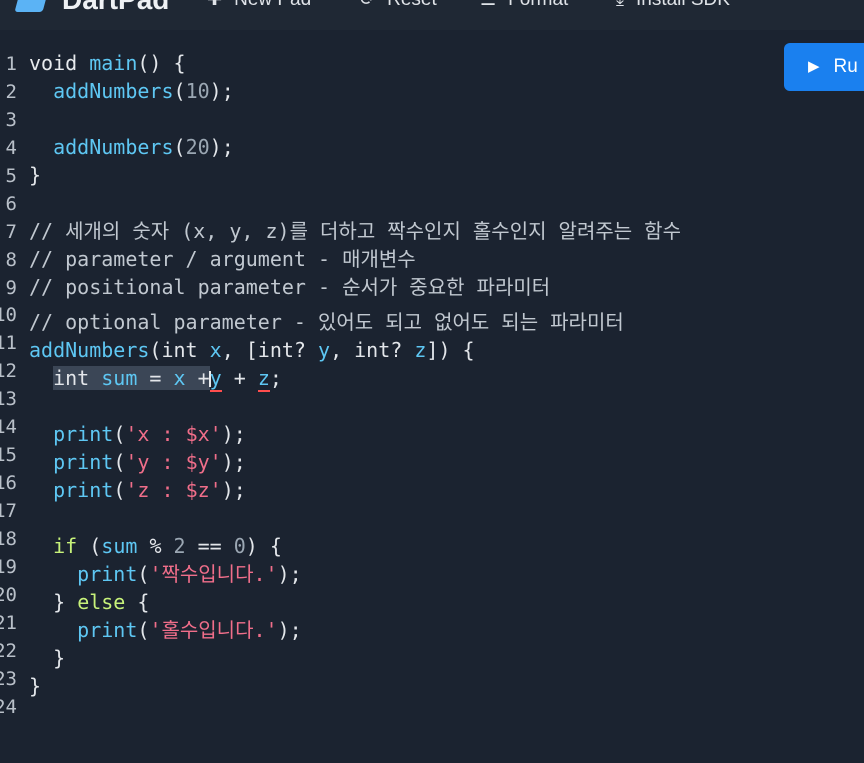 The image size is (864, 763). I want to click on line-number: 20, so click(8, 595).